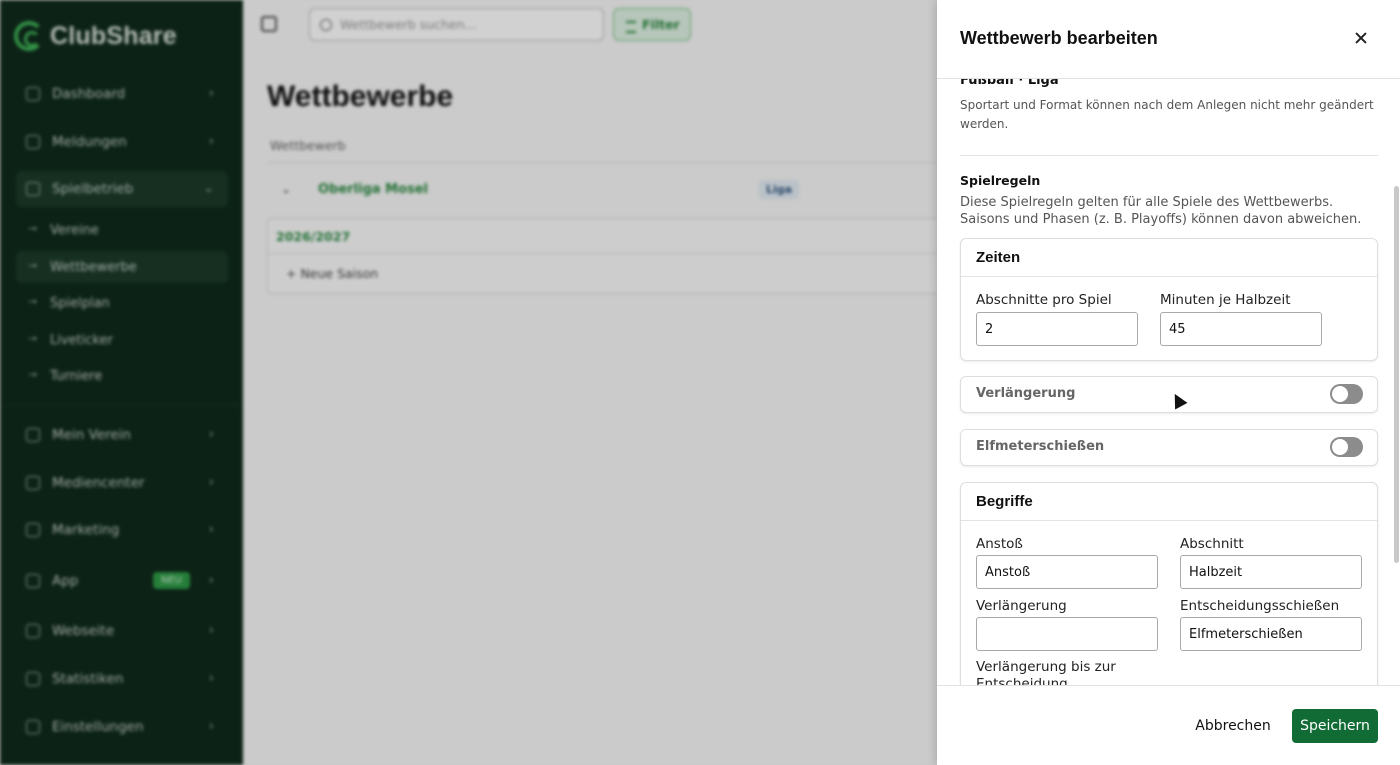 The height and width of the screenshot is (765, 1400). I want to click on save-button: Speichern, so click(1335, 726).